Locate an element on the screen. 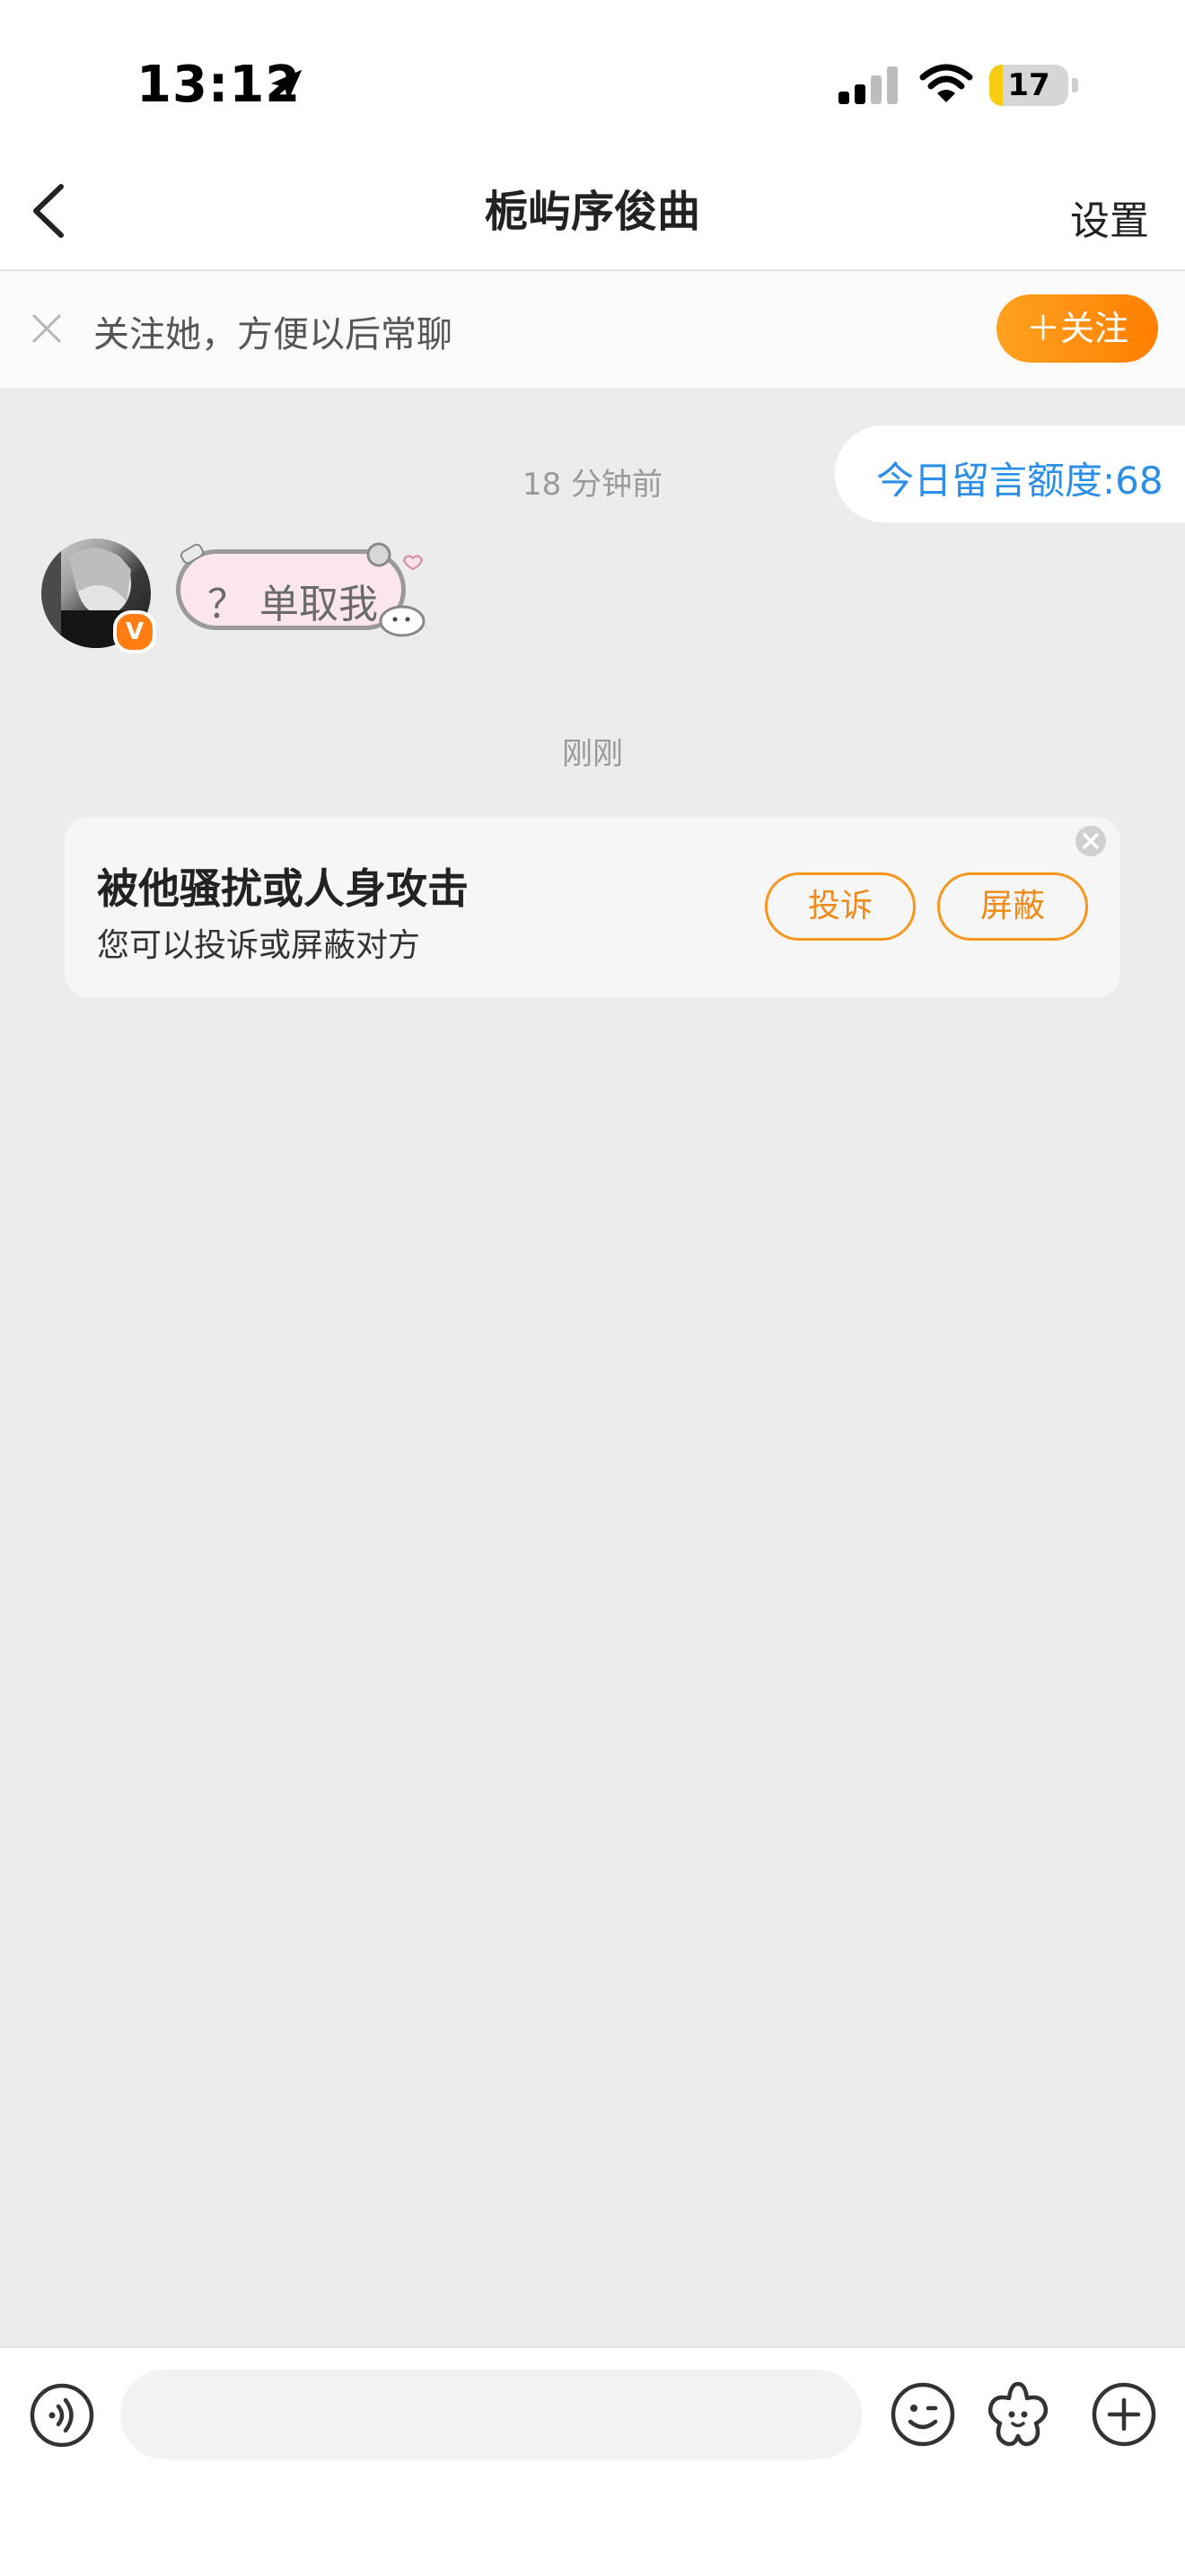 The height and width of the screenshot is (2576, 1185). plus-icon is located at coordinates (1124, 2414).